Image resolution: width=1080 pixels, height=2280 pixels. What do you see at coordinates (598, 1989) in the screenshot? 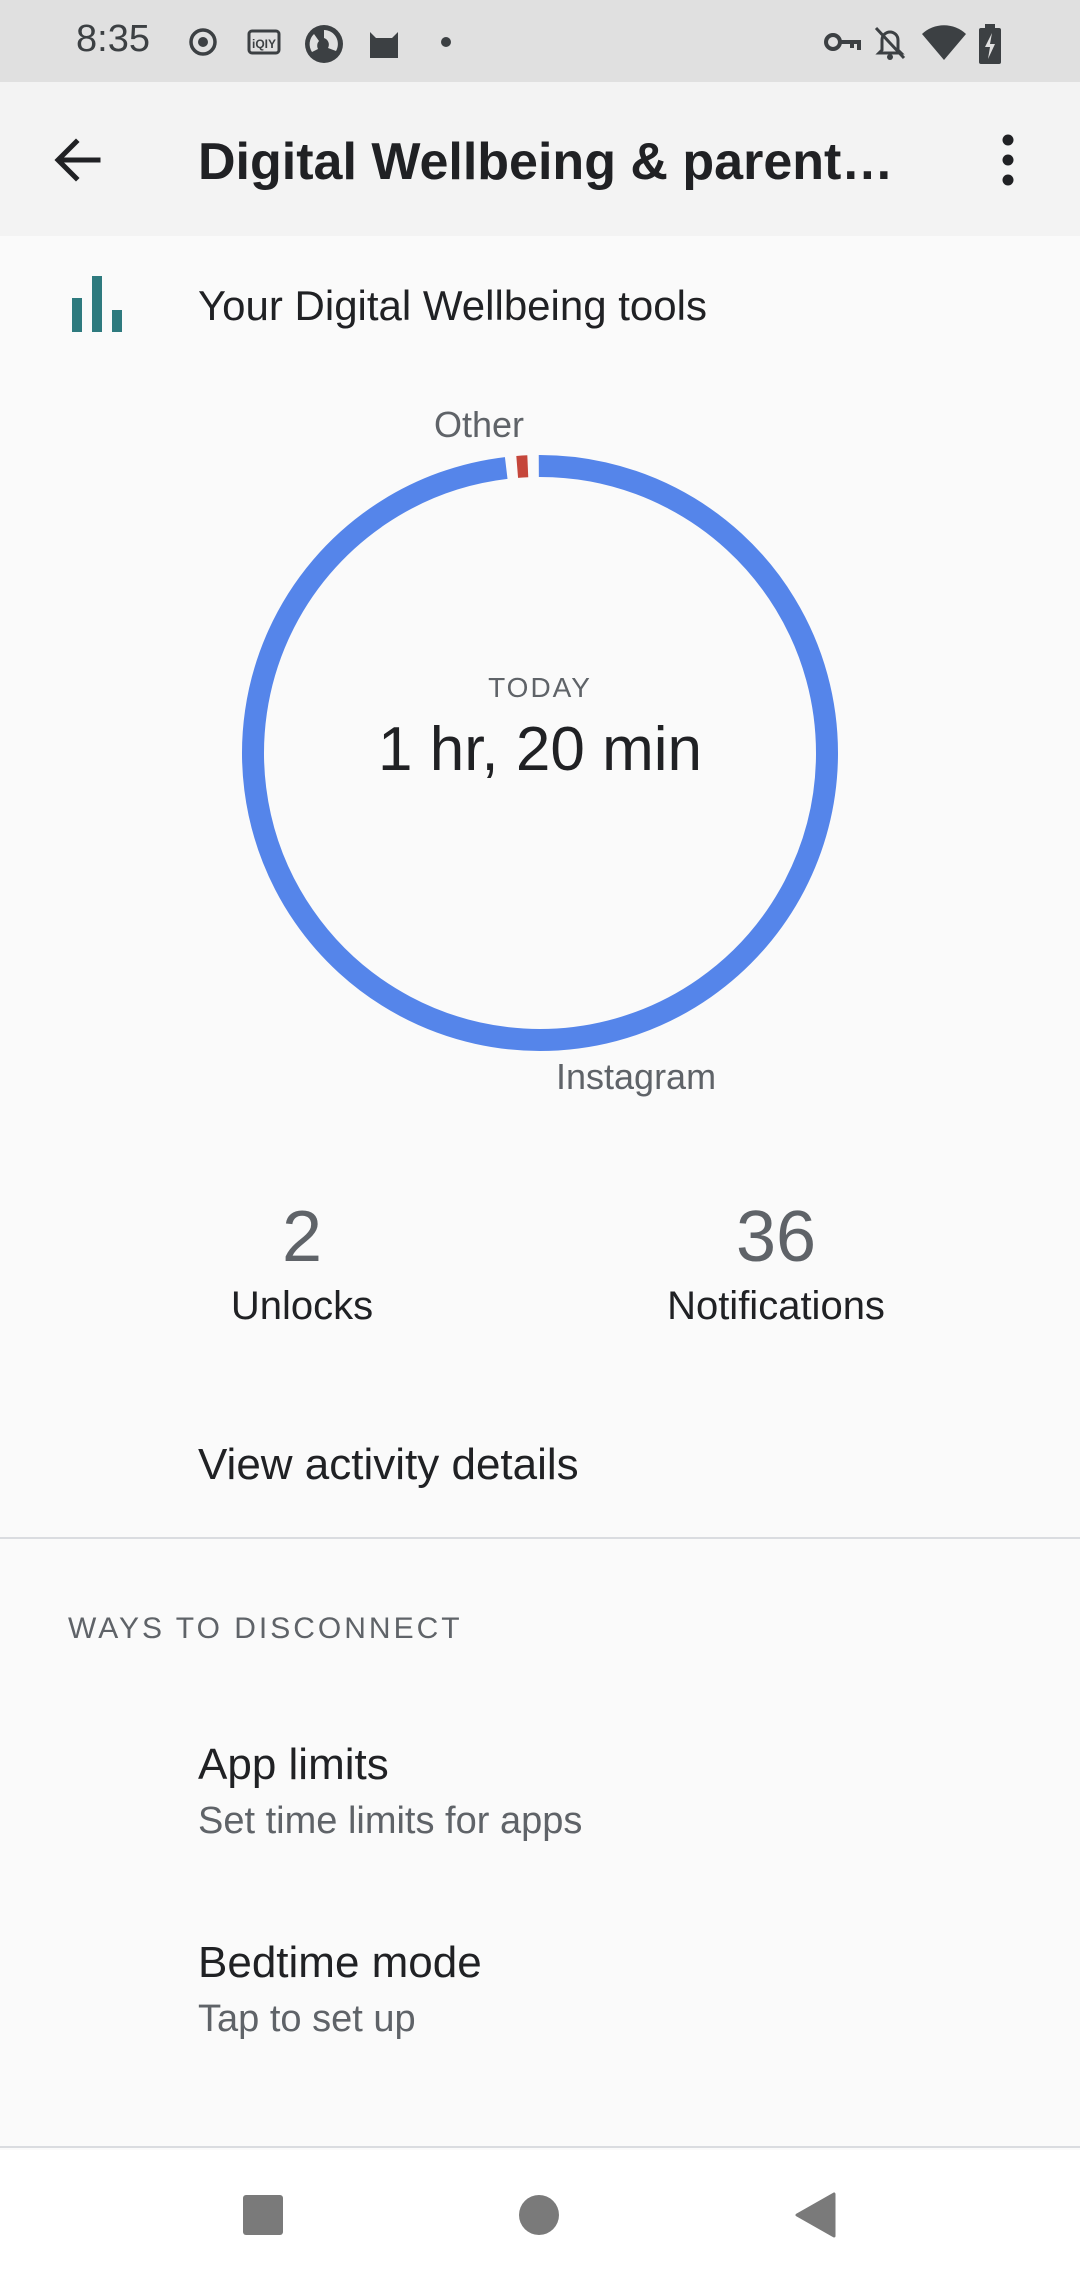
I see `bedtime-mode-item: Bedtime mode Tap to set up` at bounding box center [598, 1989].